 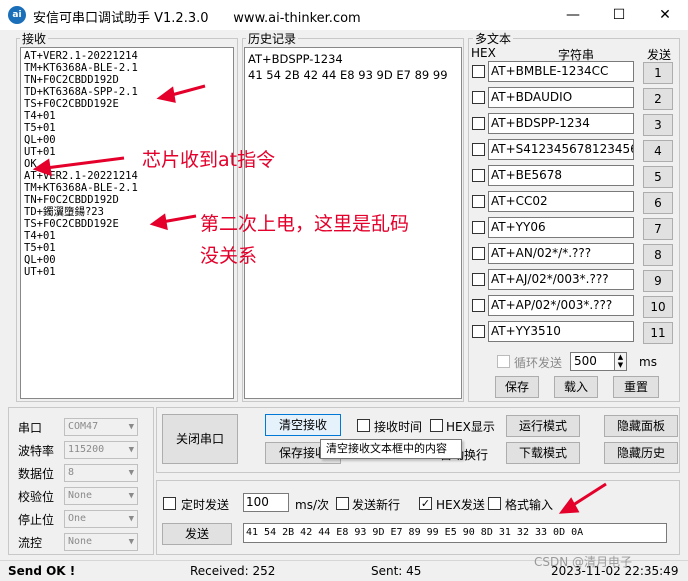 What do you see at coordinates (658, 73) in the screenshot?
I see `multitext-send-button: 1` at bounding box center [658, 73].